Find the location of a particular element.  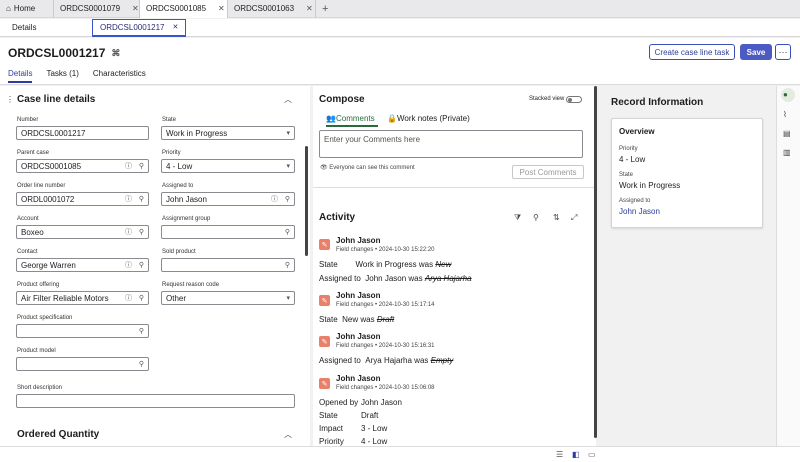

priority-select: 4 - Low ▾ is located at coordinates (228, 166).